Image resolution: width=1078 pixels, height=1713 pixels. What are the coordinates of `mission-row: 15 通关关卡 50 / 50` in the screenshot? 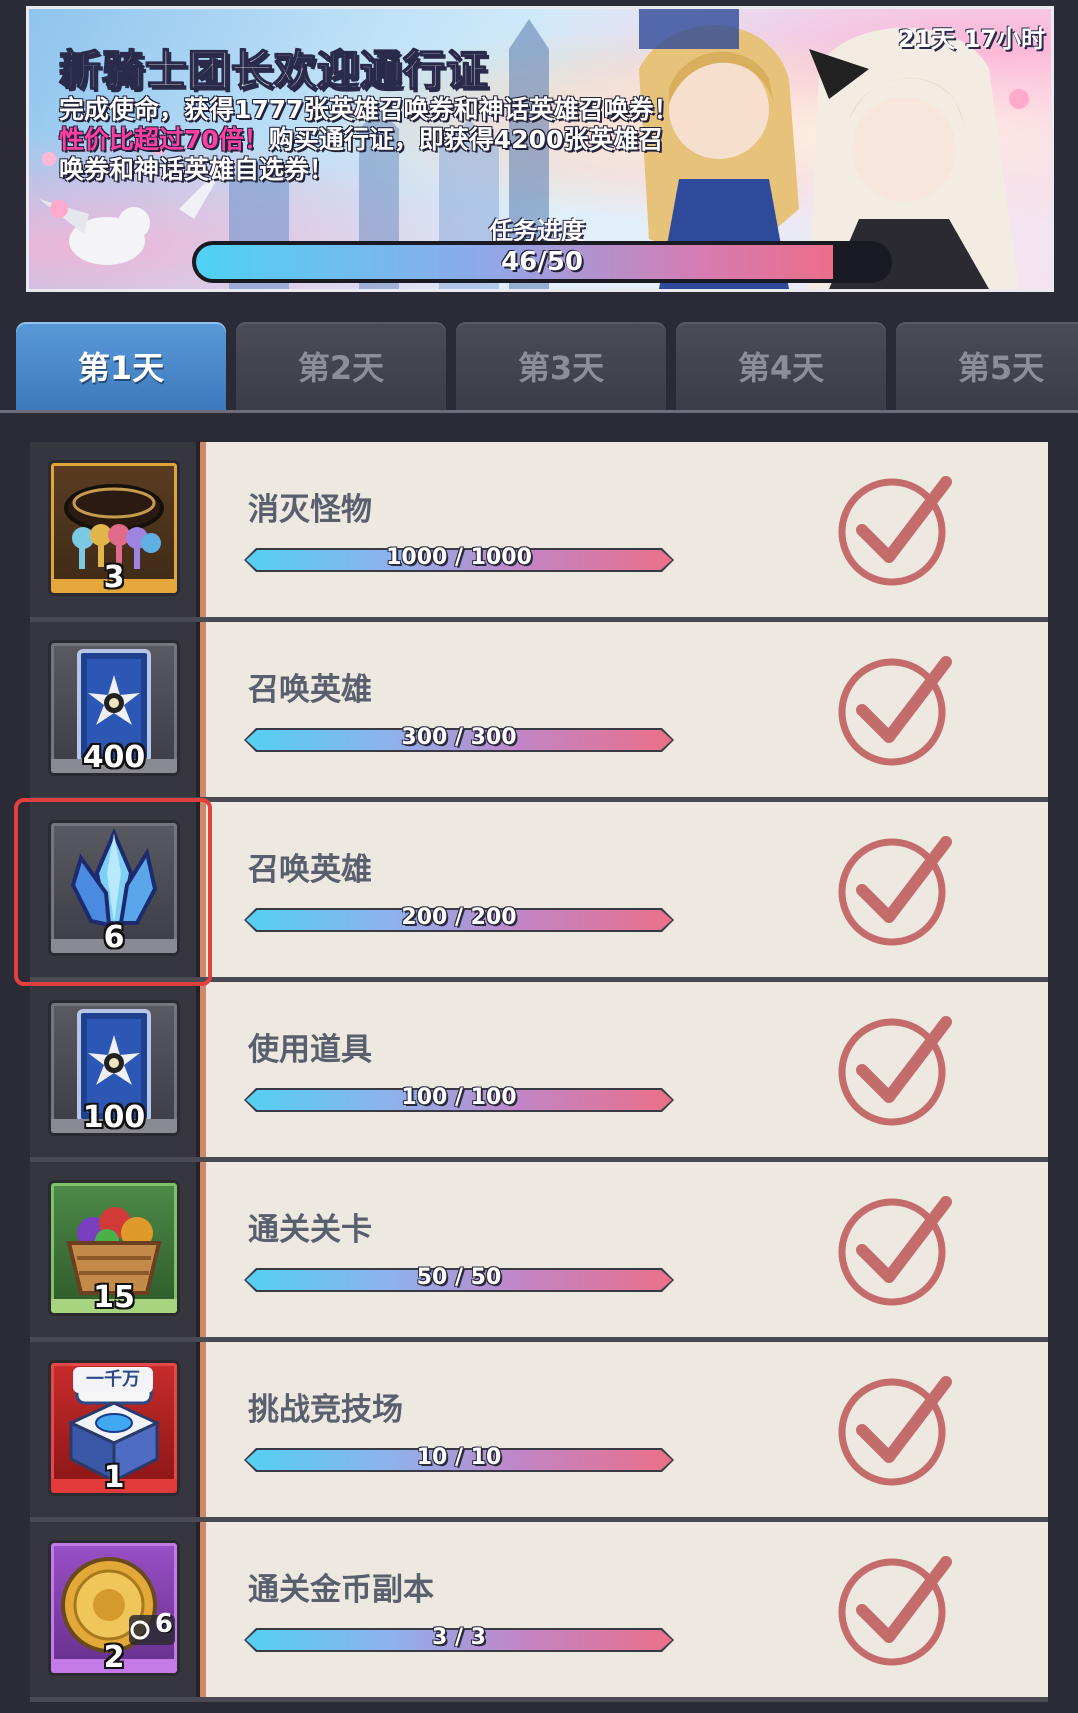 It's located at (539, 1249).